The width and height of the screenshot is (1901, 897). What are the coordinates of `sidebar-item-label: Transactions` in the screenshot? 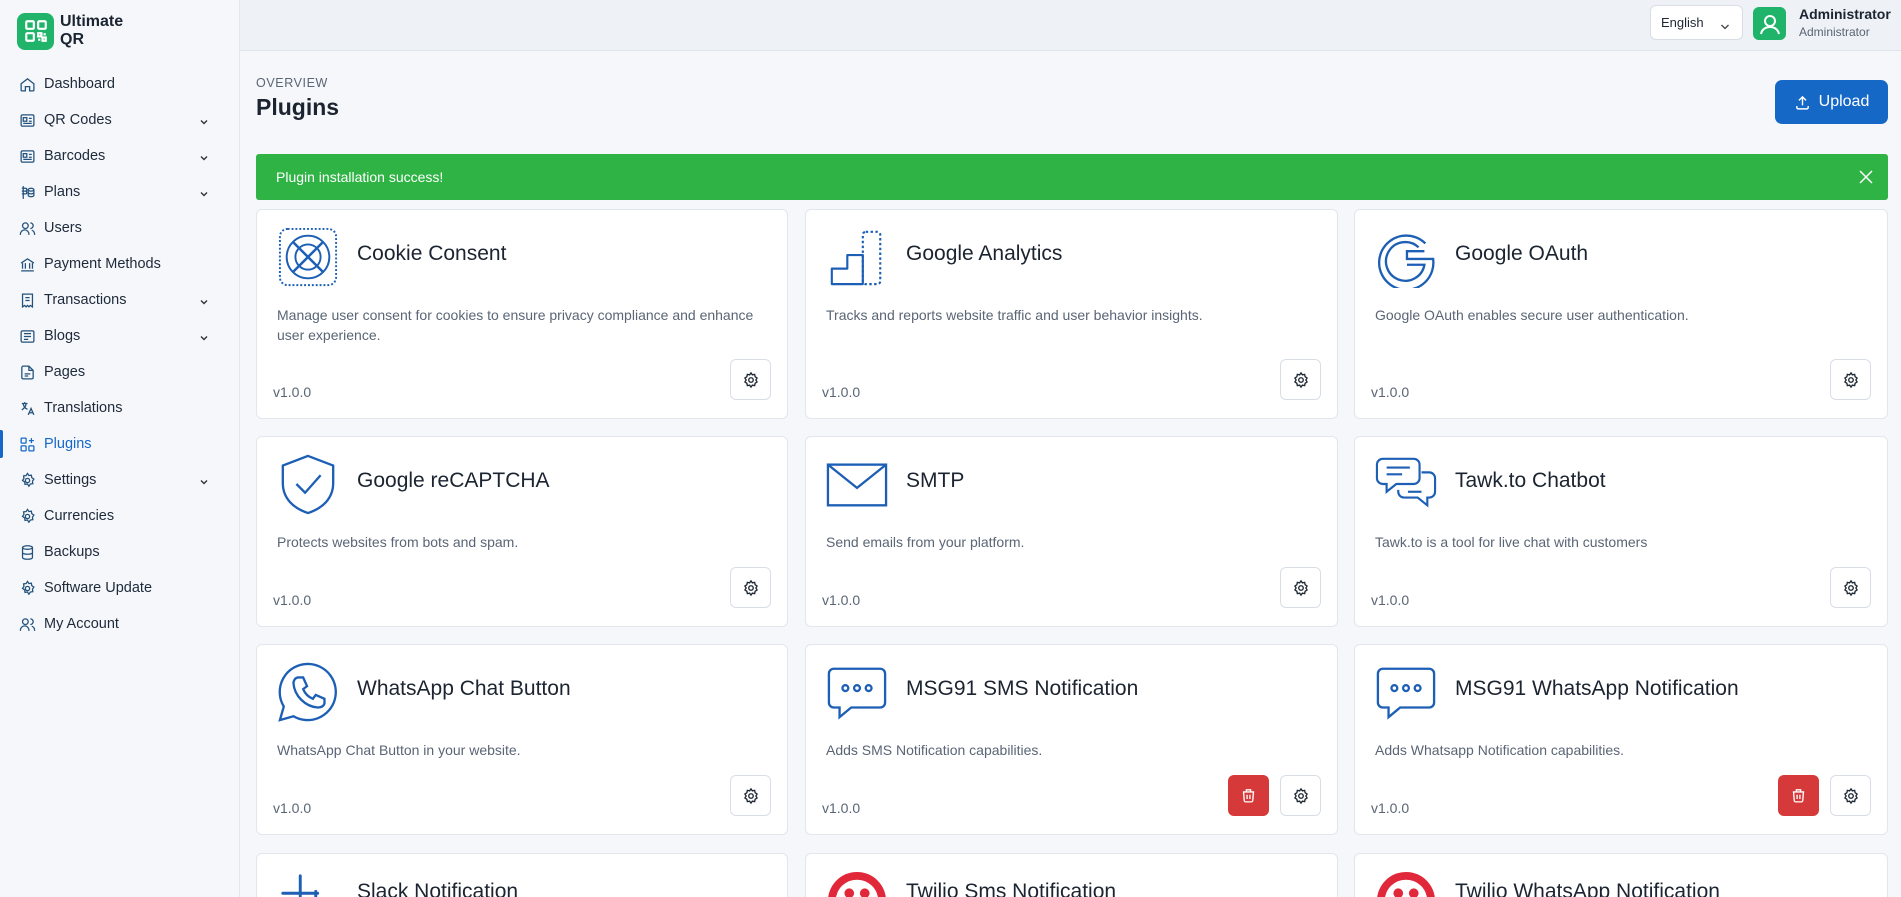 It's located at (85, 300).